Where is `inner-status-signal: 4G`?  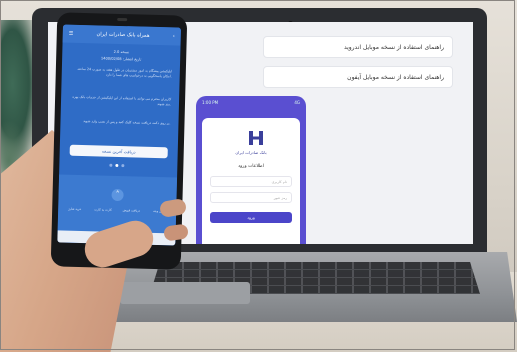 inner-status-signal: 4G is located at coordinates (297, 102).